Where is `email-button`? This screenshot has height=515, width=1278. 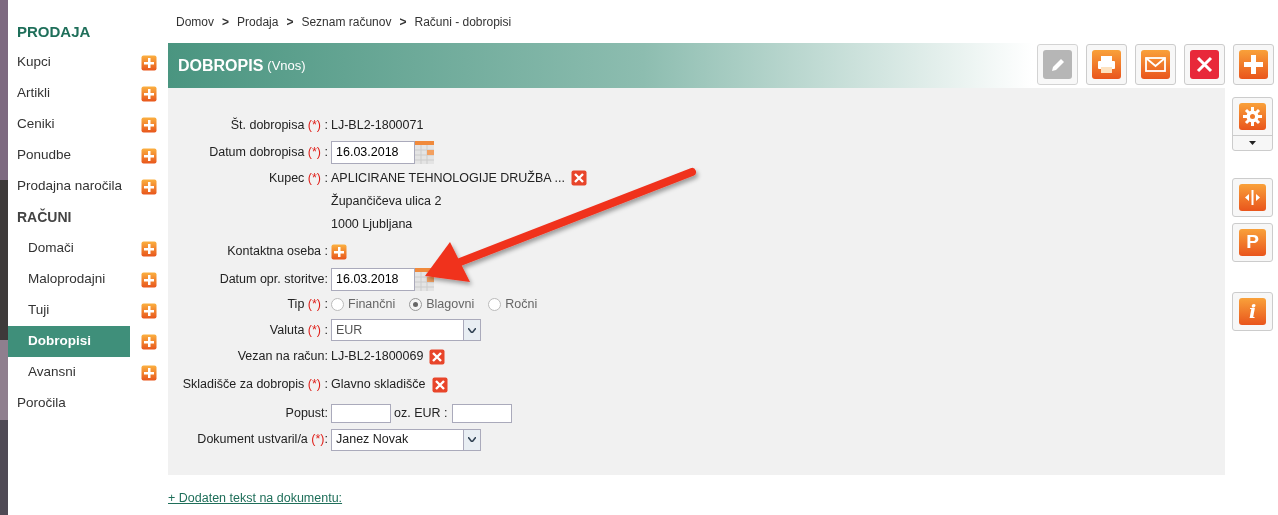 email-button is located at coordinates (1155, 64).